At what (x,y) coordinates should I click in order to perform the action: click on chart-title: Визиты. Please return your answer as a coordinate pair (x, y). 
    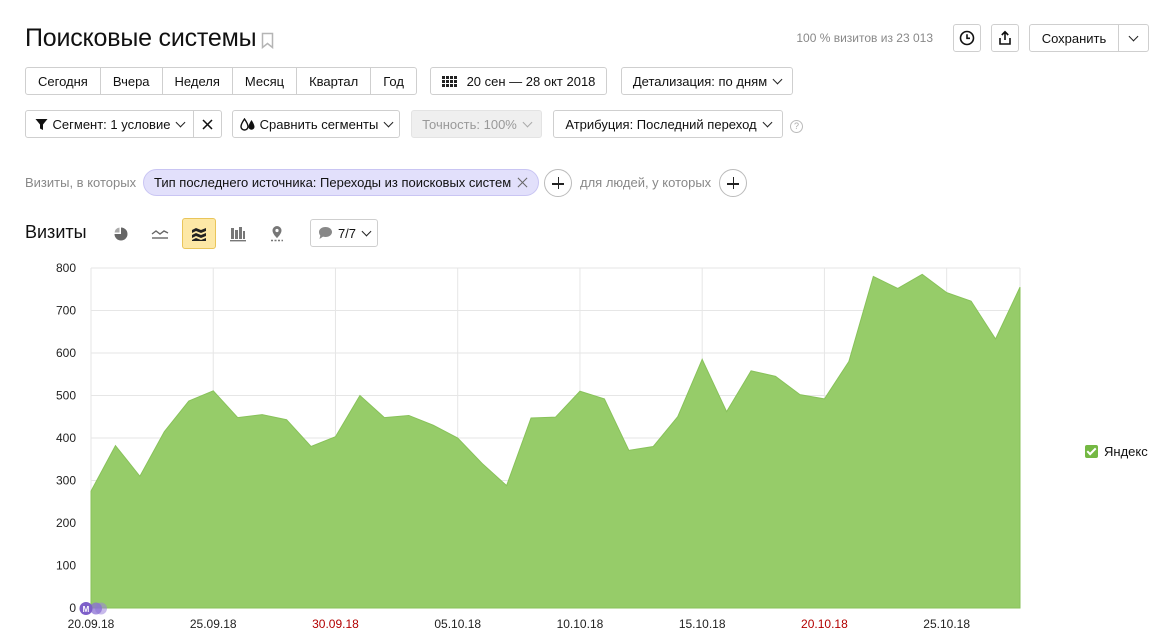
    Looking at the image, I should click on (56, 232).